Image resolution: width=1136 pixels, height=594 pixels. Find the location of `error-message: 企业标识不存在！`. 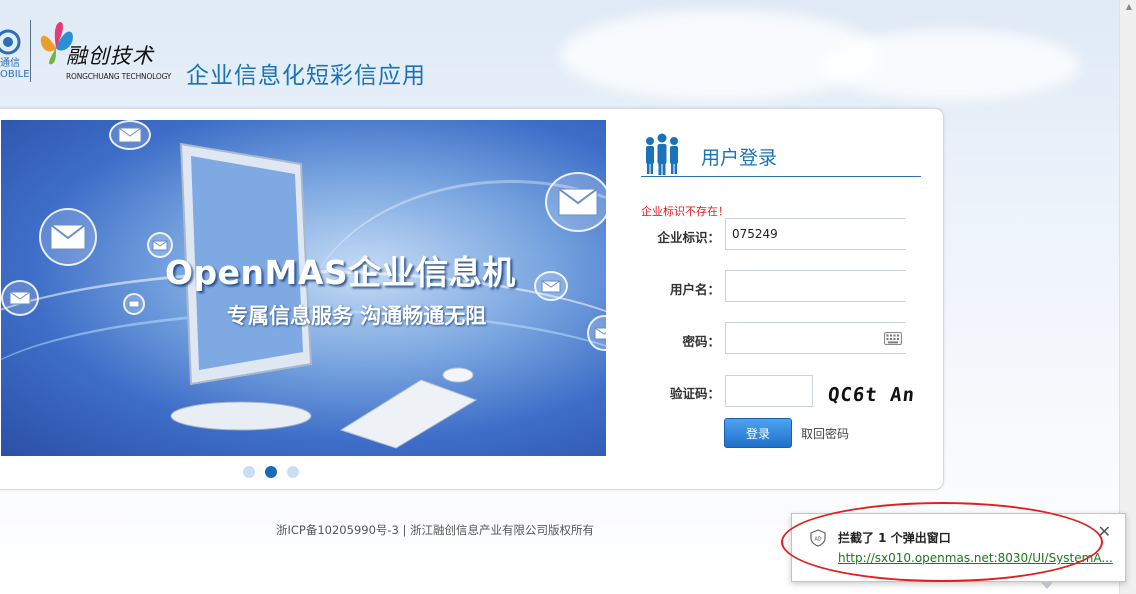

error-message: 企业标识不存在！ is located at coordinates (685, 211).